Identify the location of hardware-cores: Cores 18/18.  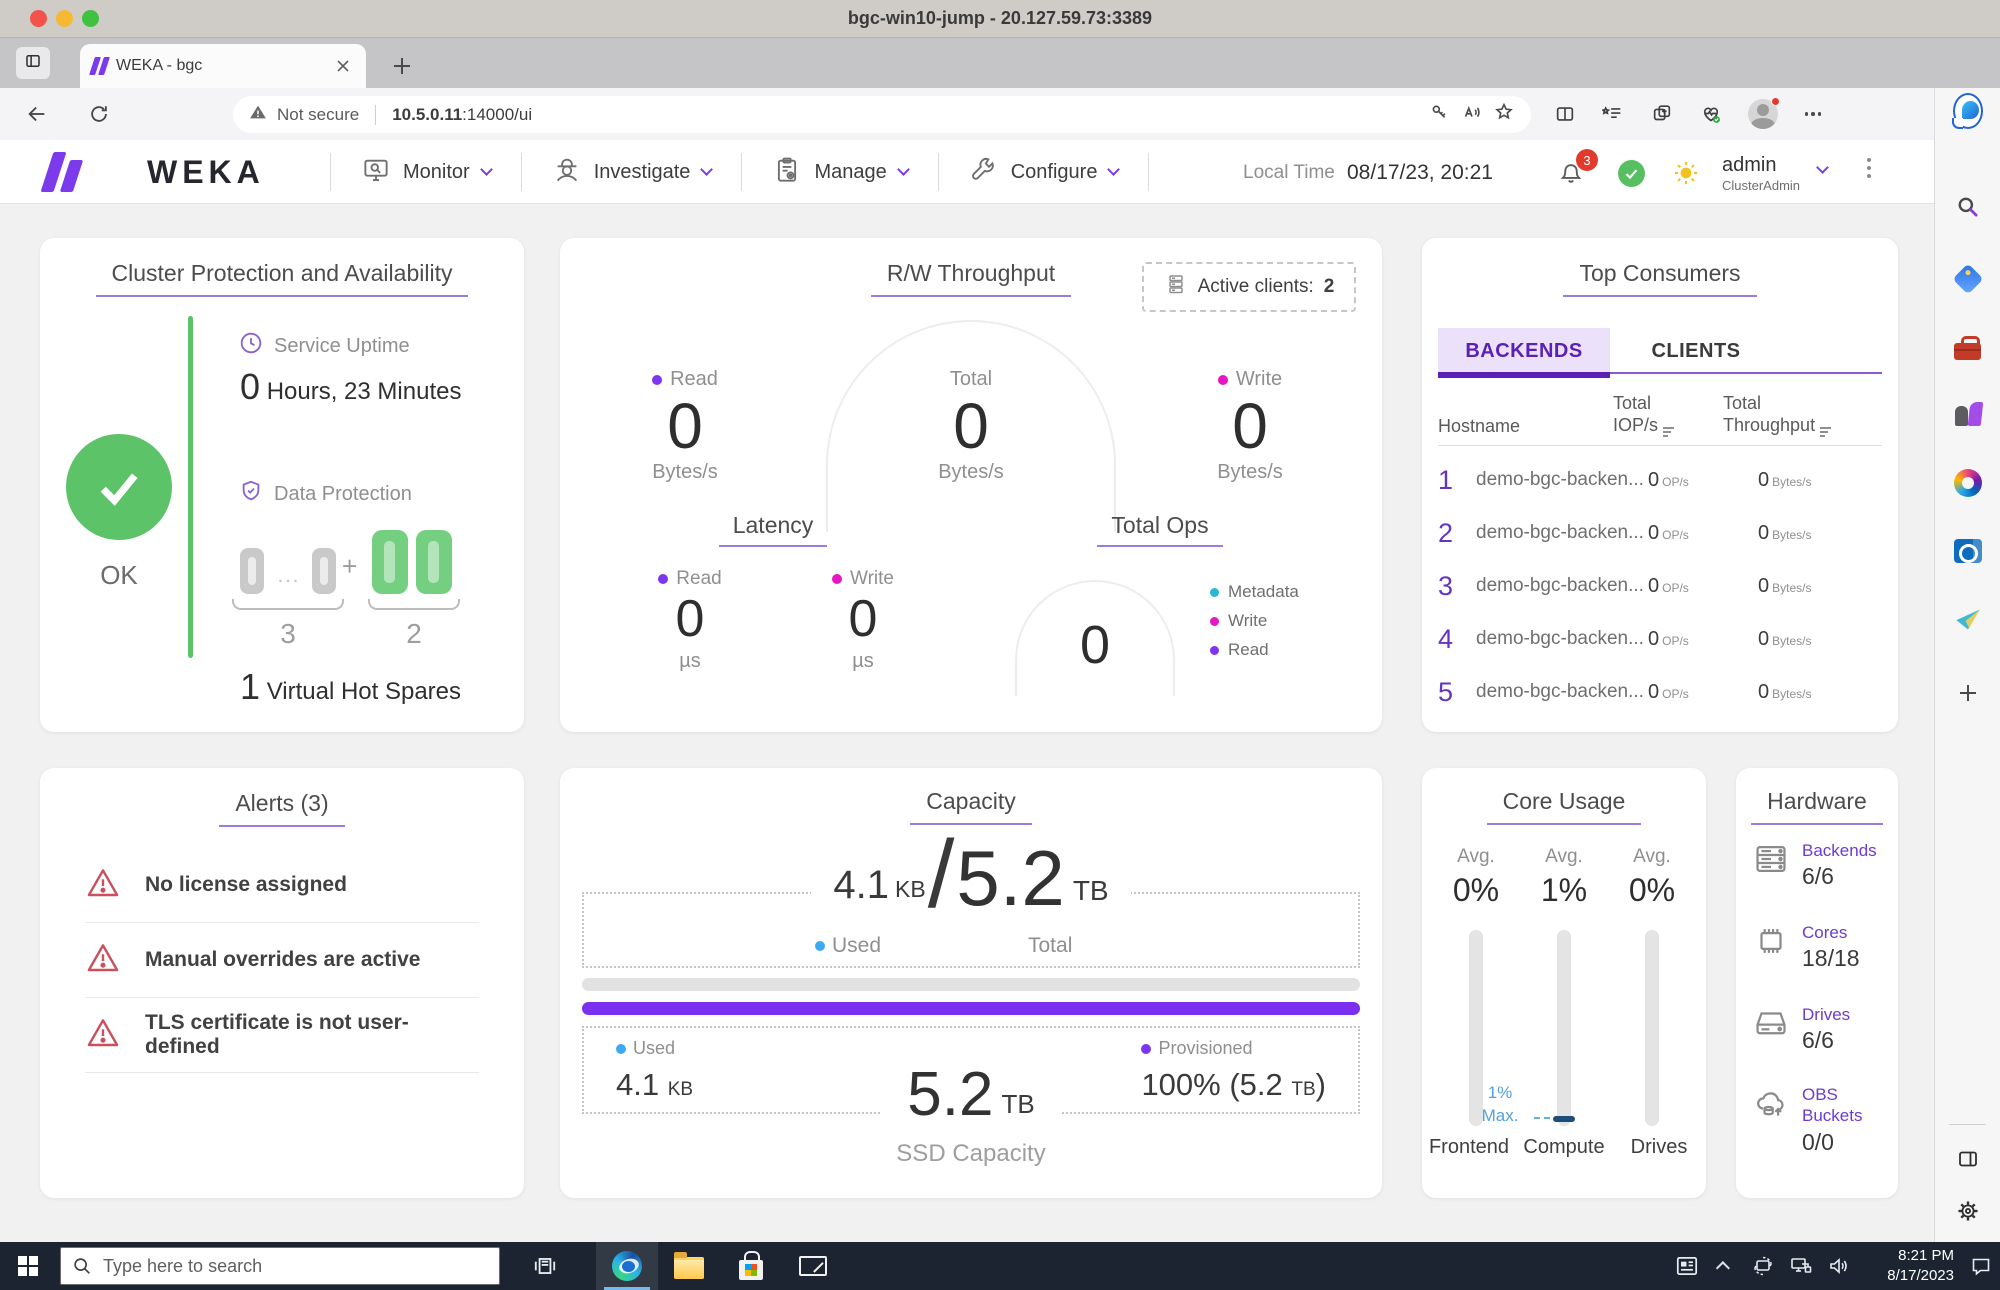
(1806, 947).